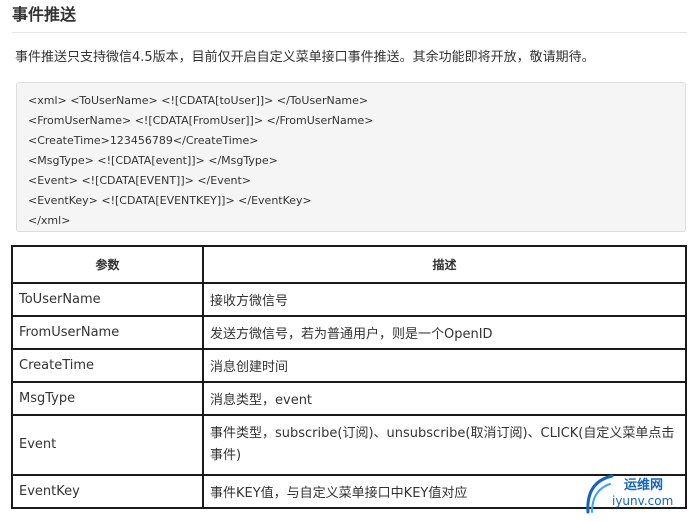  I want to click on param-name: FromUserName, so click(107, 332).